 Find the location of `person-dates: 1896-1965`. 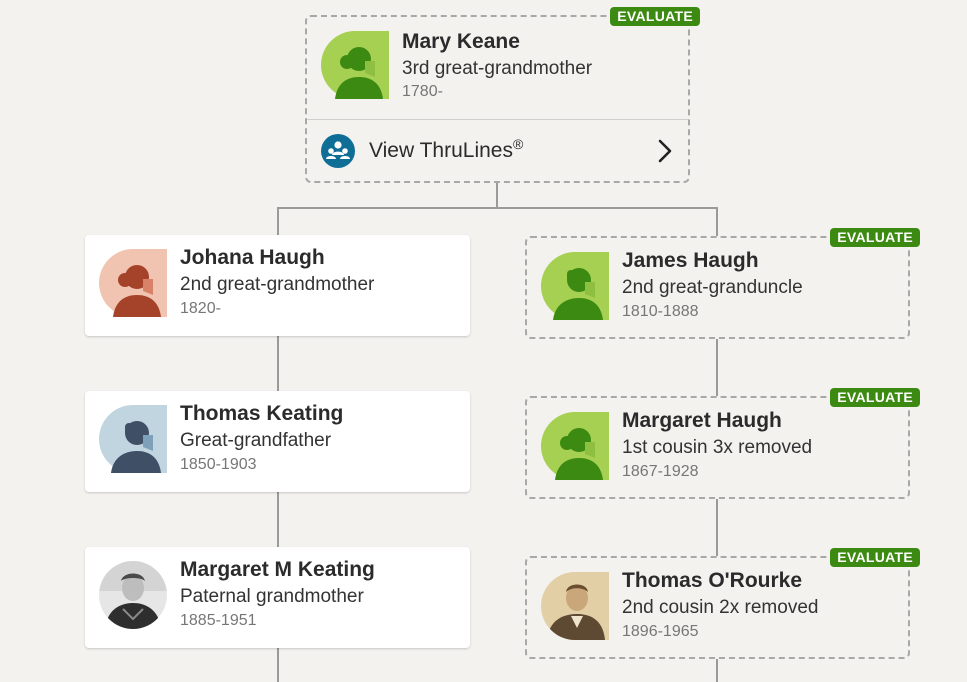

person-dates: 1896-1965 is located at coordinates (660, 631).